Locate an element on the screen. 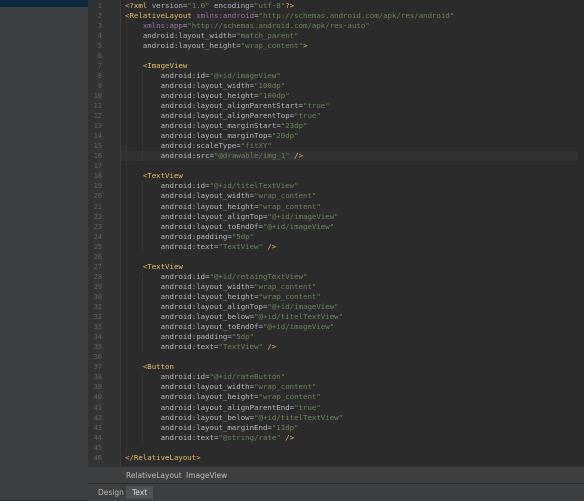 The image size is (584, 501). code-line: android:src="@drawable/img_1" /> is located at coordinates (352, 156).